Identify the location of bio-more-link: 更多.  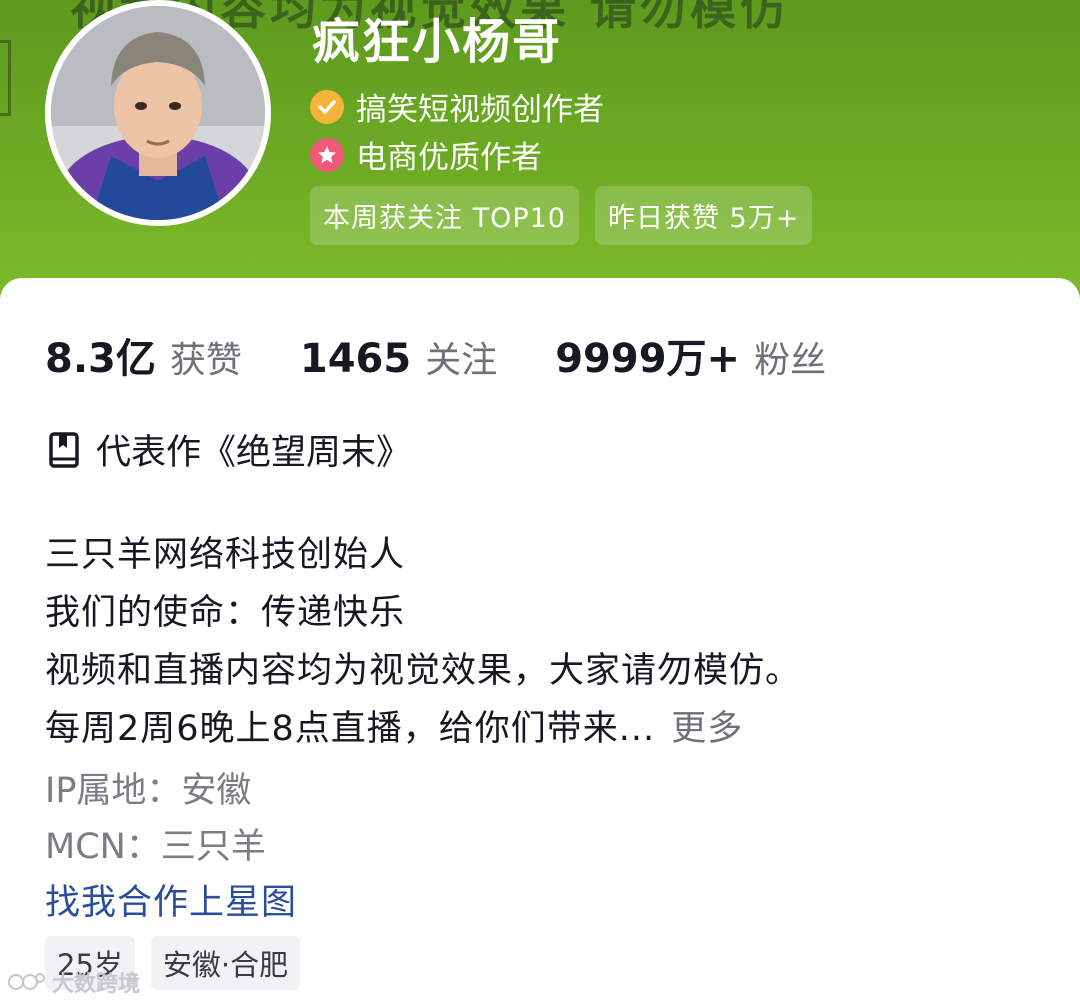
(707, 729).